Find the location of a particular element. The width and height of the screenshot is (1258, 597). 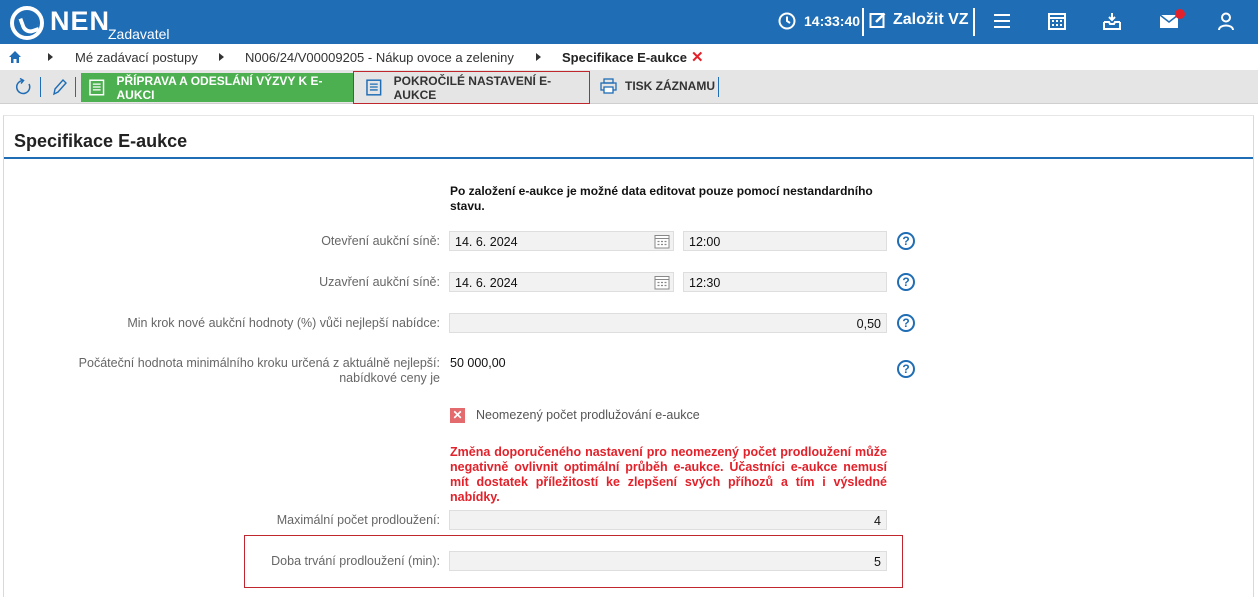

calendar-icon is located at coordinates (1057, 21).